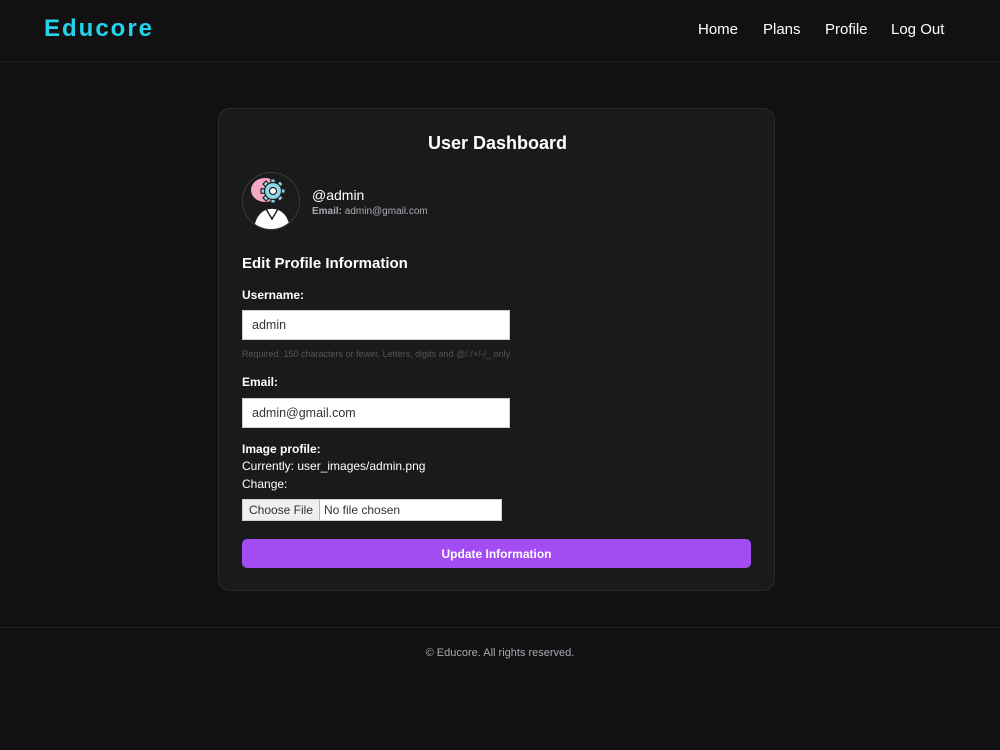 The height and width of the screenshot is (750, 1000). I want to click on user-email-line: Email: admin@gmail.com, so click(370, 211).